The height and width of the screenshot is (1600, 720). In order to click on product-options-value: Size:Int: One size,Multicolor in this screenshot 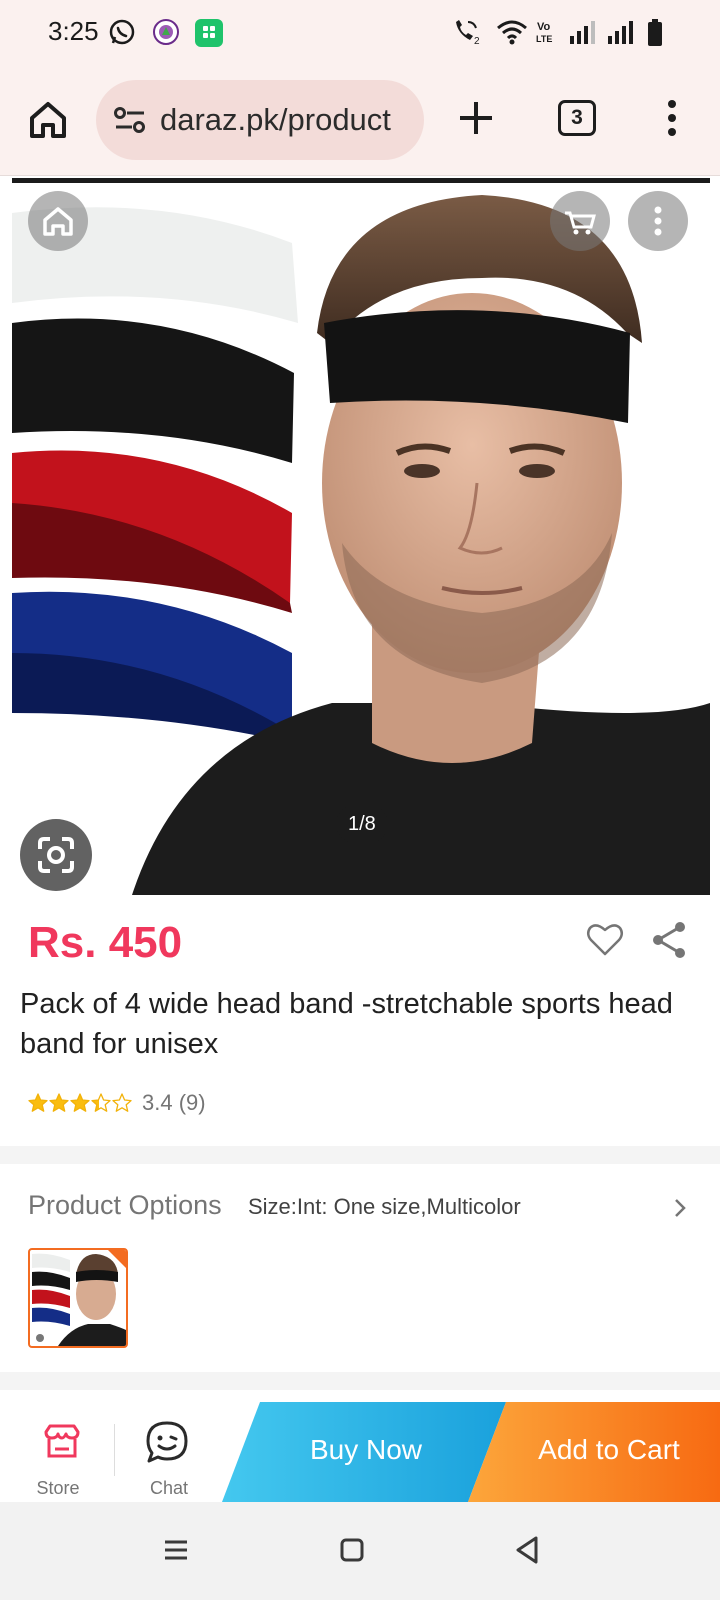, I will do `click(384, 1206)`.